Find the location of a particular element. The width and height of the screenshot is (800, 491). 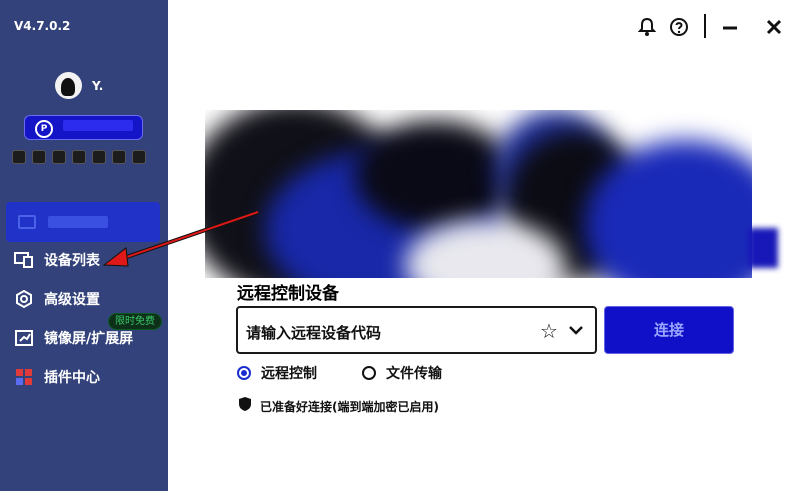

sidebar-item-plugin-center: 插件中心 is located at coordinates (57, 377).